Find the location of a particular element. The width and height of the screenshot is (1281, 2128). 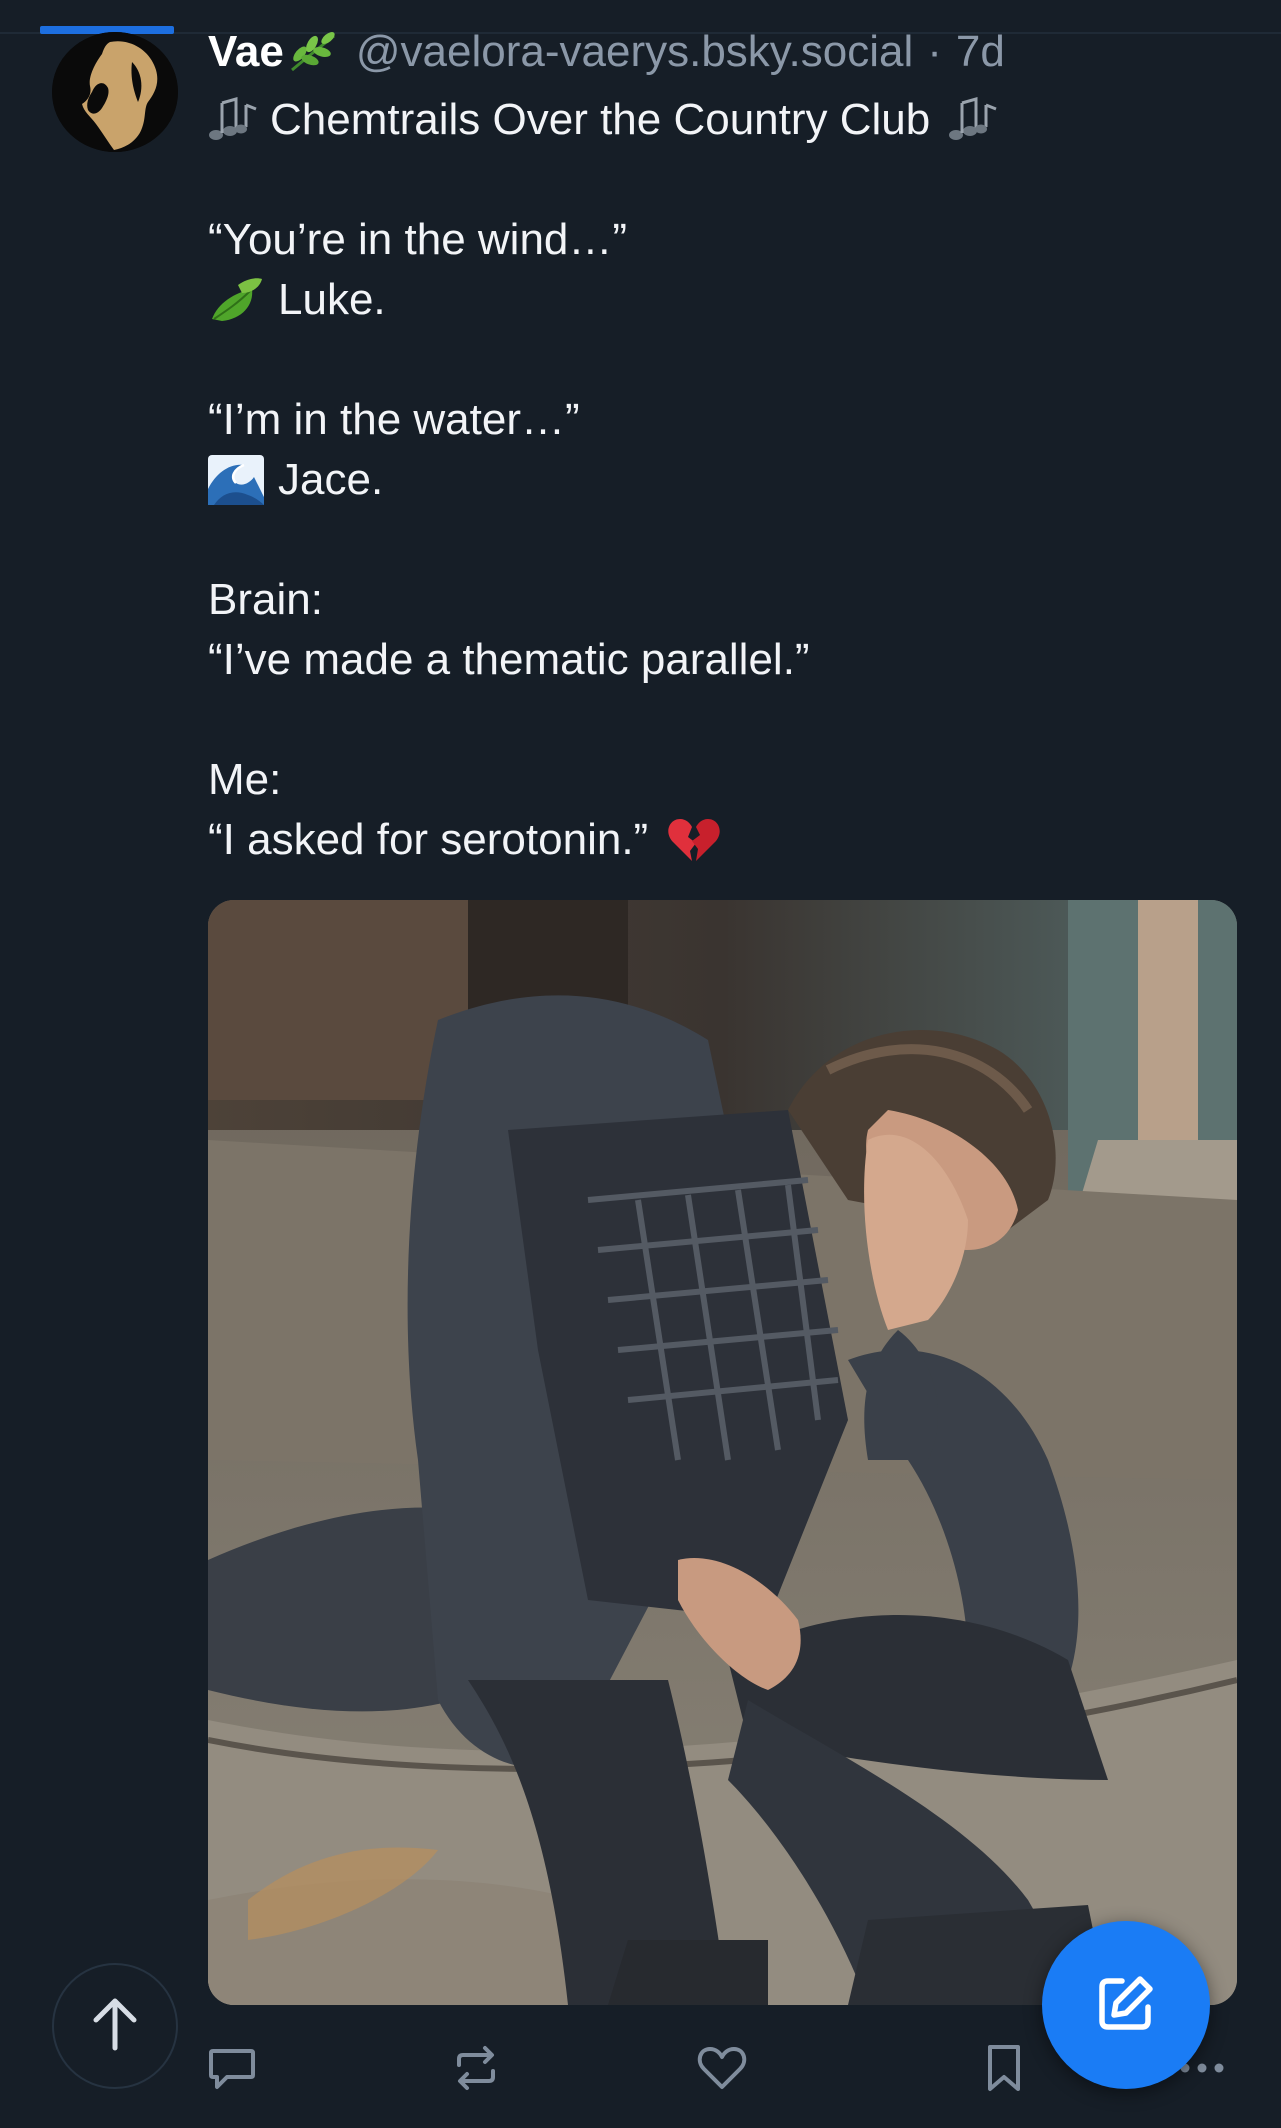

name-jace: Jace. is located at coordinates (331, 479).